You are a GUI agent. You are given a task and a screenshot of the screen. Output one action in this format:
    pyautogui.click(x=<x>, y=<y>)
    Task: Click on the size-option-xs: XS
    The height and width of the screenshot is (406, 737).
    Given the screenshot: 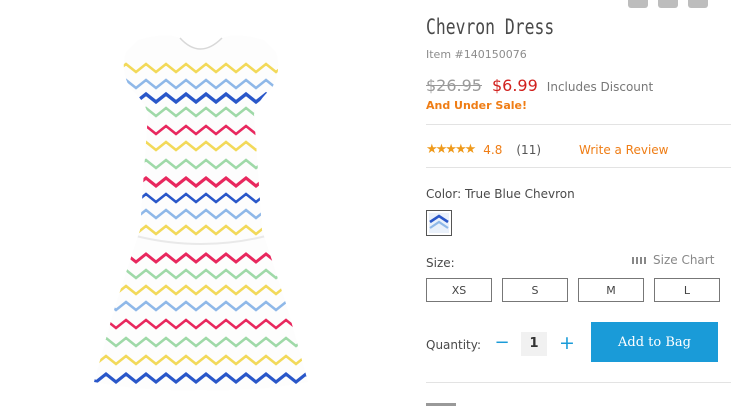 What is the action you would take?
    pyautogui.click(x=459, y=290)
    